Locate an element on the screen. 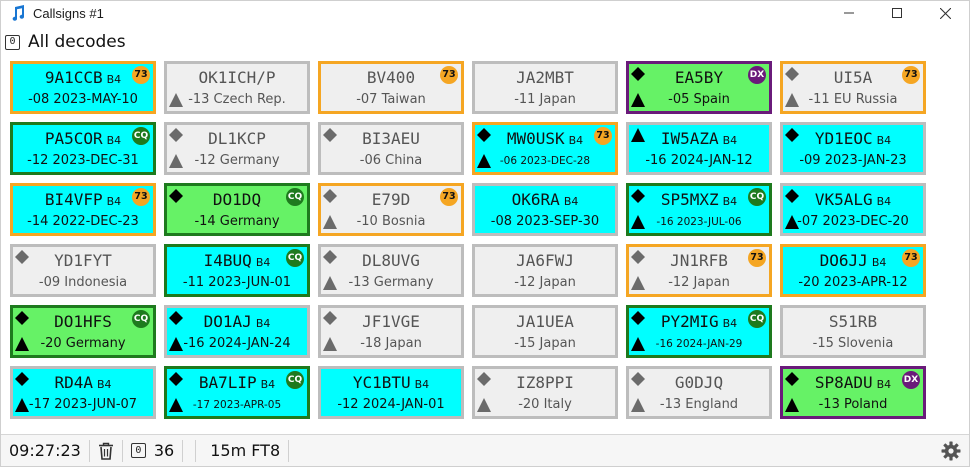 The height and width of the screenshot is (467, 970). callsign-info: -13 England is located at coordinates (699, 404).